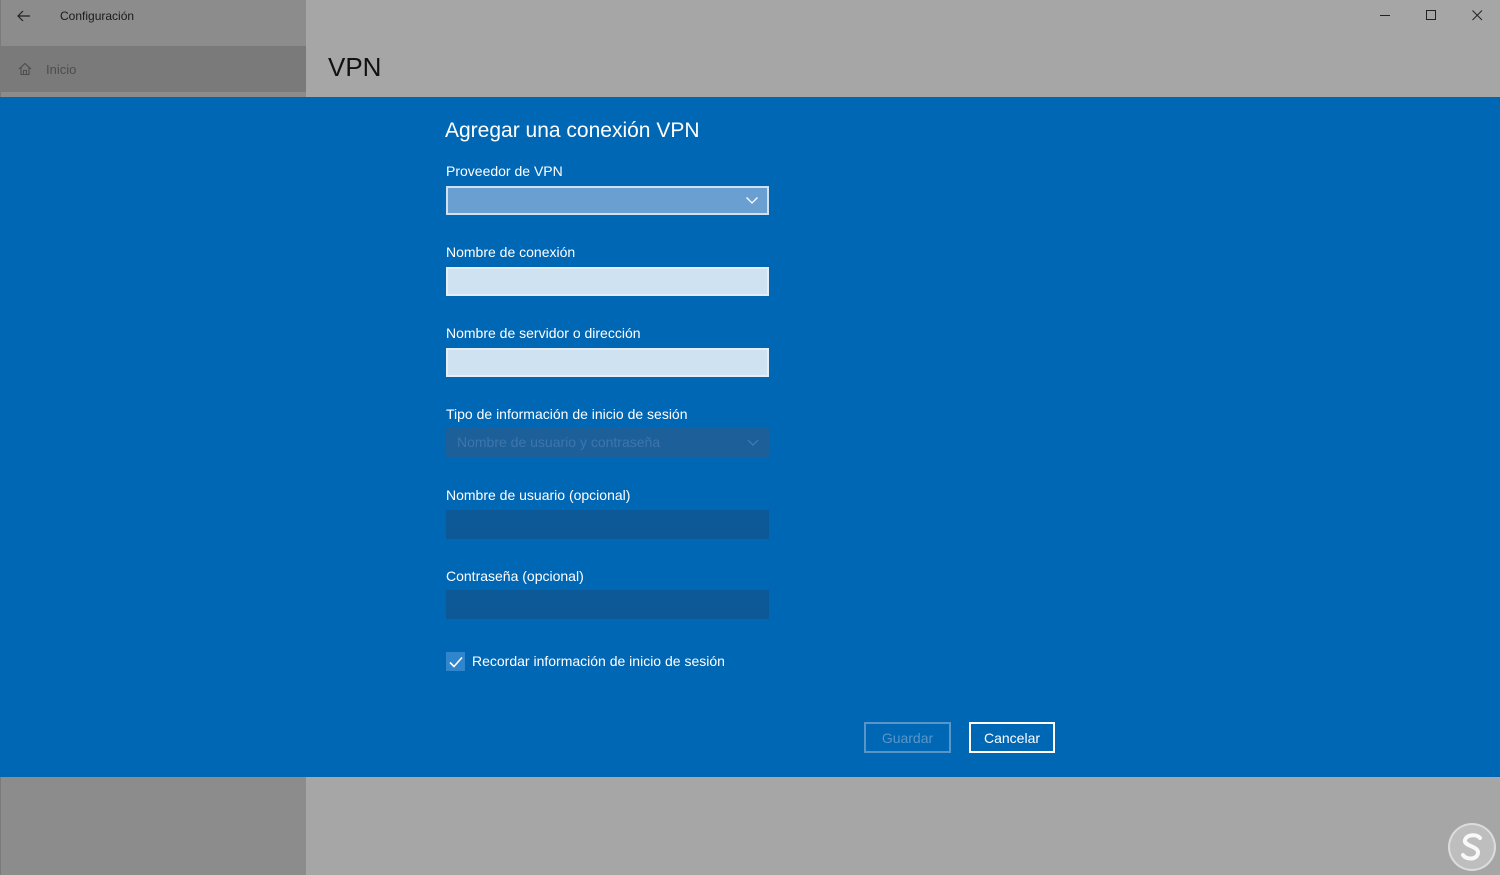 This screenshot has width=1500, height=875. What do you see at coordinates (607, 200) in the screenshot?
I see `provider-select` at bounding box center [607, 200].